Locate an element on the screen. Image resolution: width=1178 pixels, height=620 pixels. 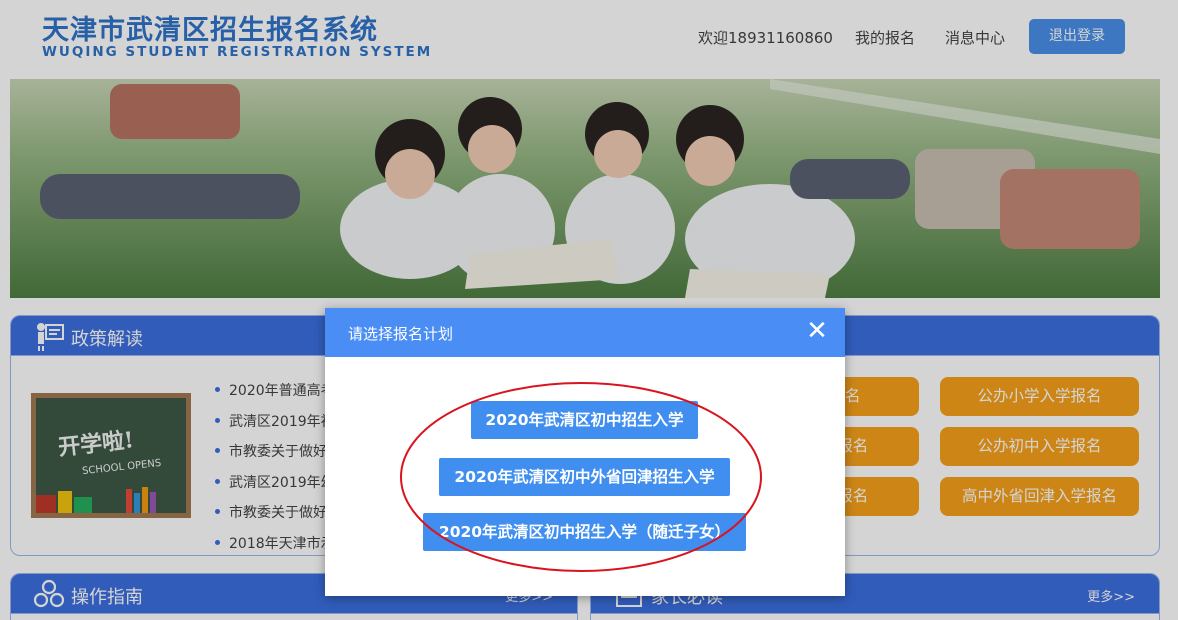
dialog-title: 请选择报名计划 is located at coordinates (401, 334).